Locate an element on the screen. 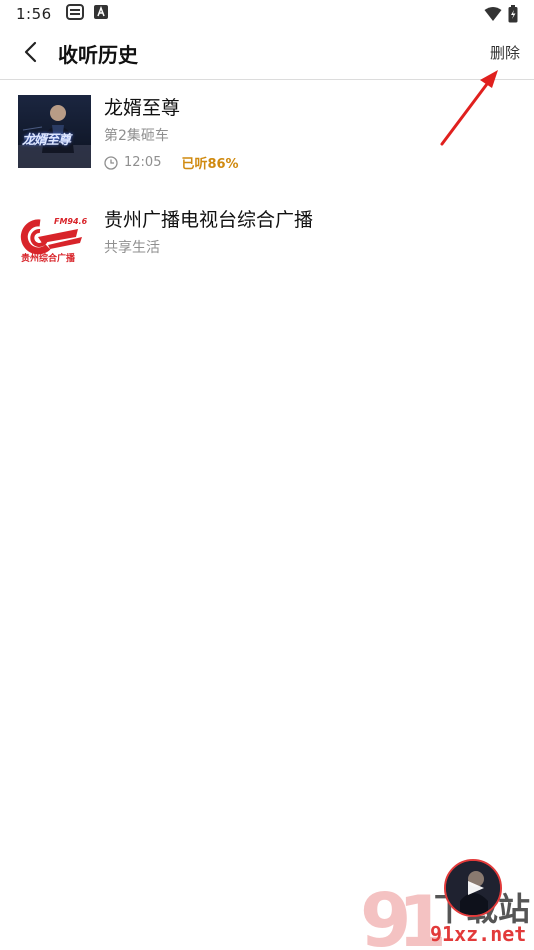 The width and height of the screenshot is (534, 950). status-icons-right is located at coordinates (501, 16).